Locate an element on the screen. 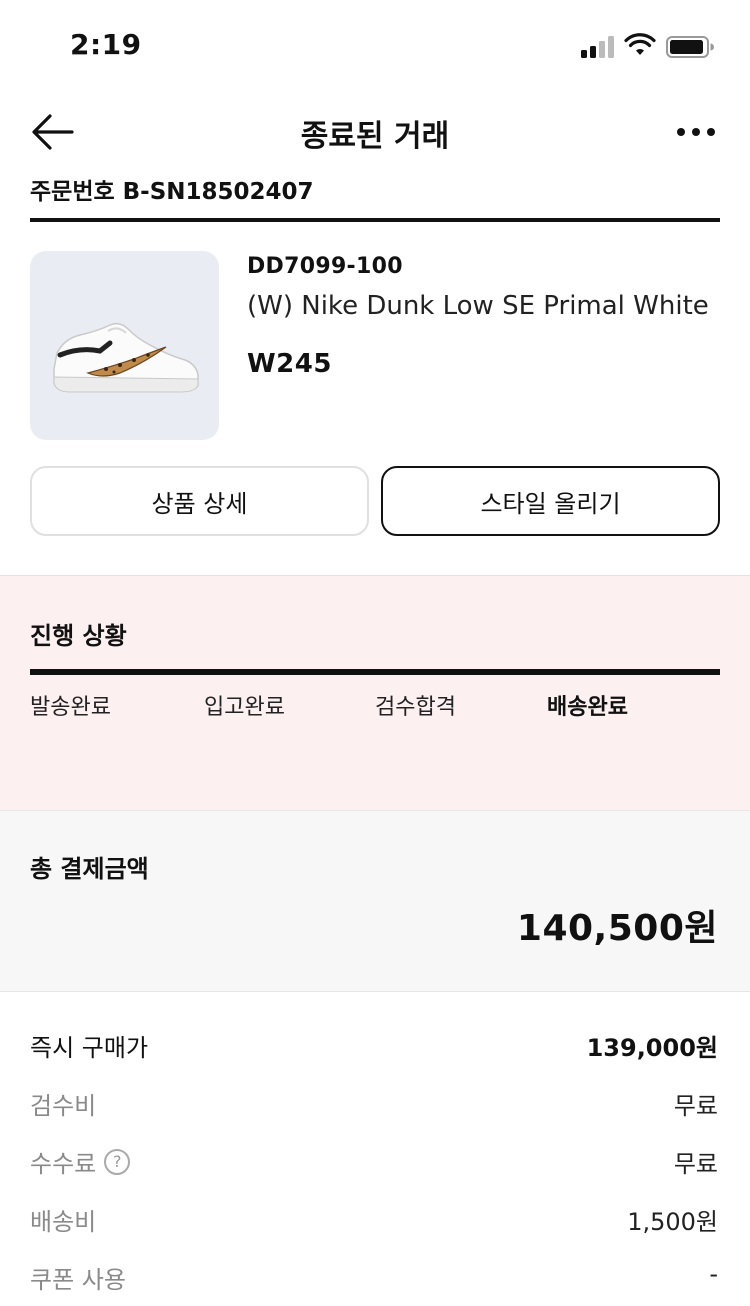  order-number-value: B-SN18502407 is located at coordinates (218, 192).